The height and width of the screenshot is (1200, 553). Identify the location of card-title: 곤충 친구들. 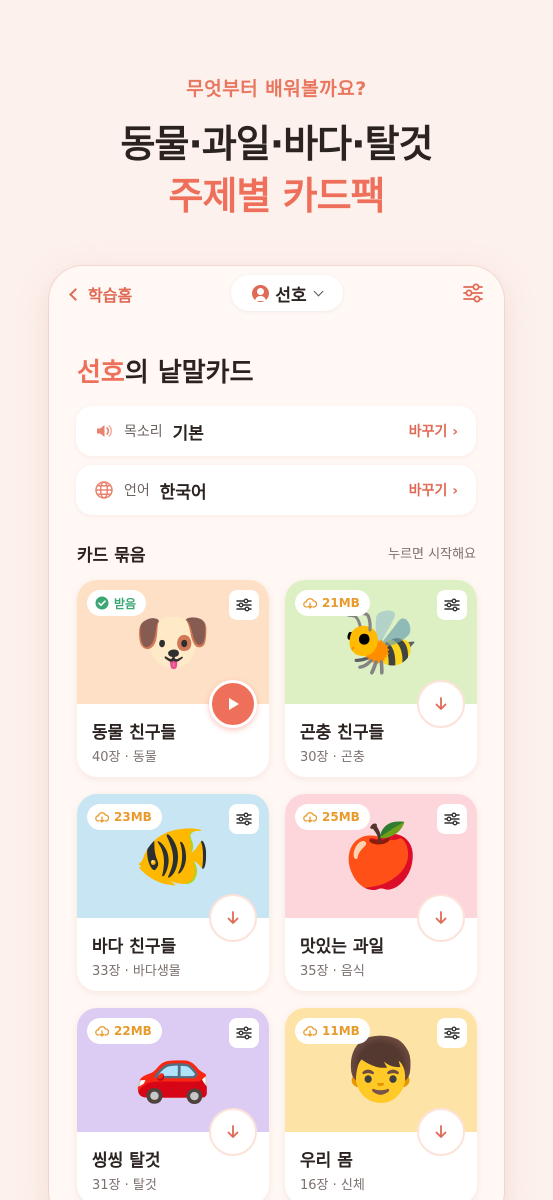
(342, 733).